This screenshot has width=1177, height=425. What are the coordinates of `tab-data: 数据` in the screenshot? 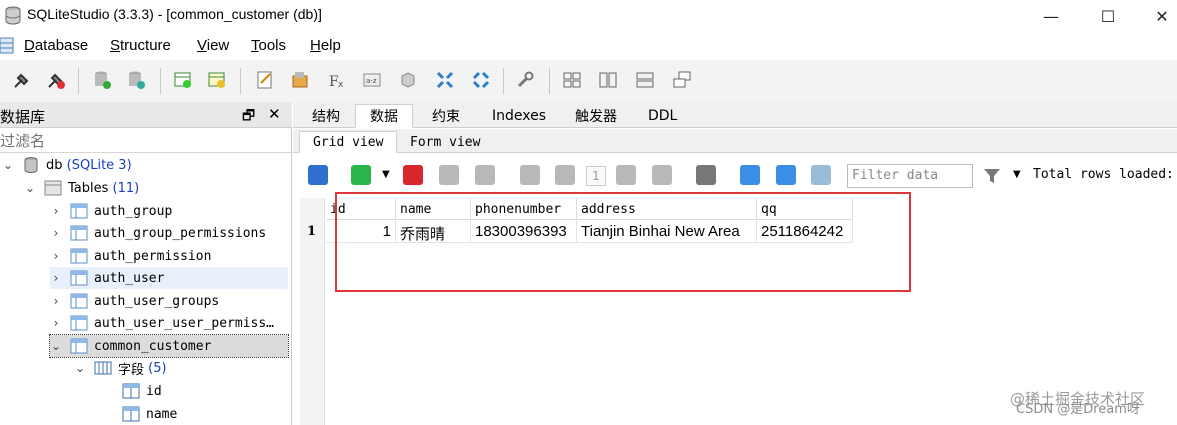 It's located at (384, 116).